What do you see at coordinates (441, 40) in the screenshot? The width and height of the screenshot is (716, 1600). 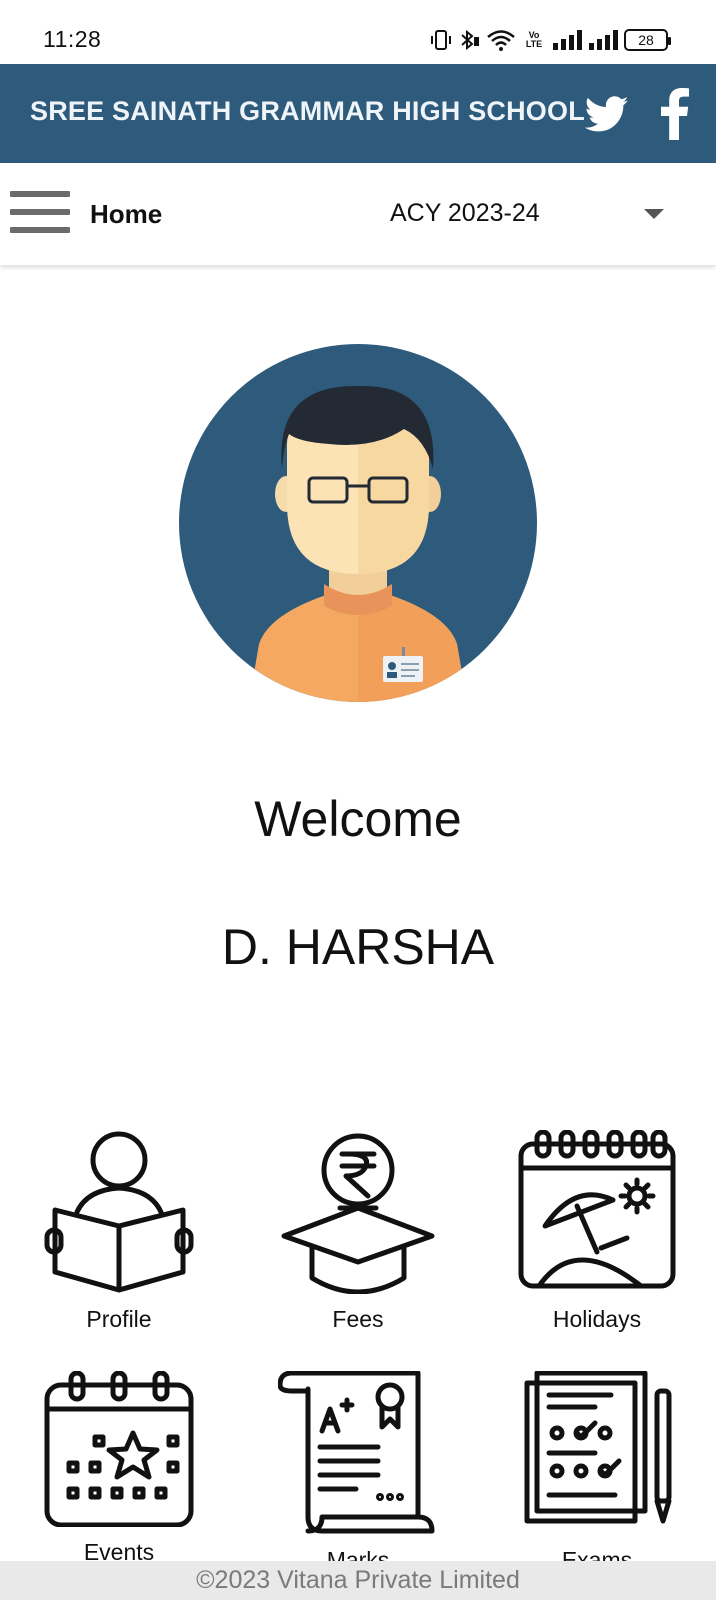 I see `vibrate-icon` at bounding box center [441, 40].